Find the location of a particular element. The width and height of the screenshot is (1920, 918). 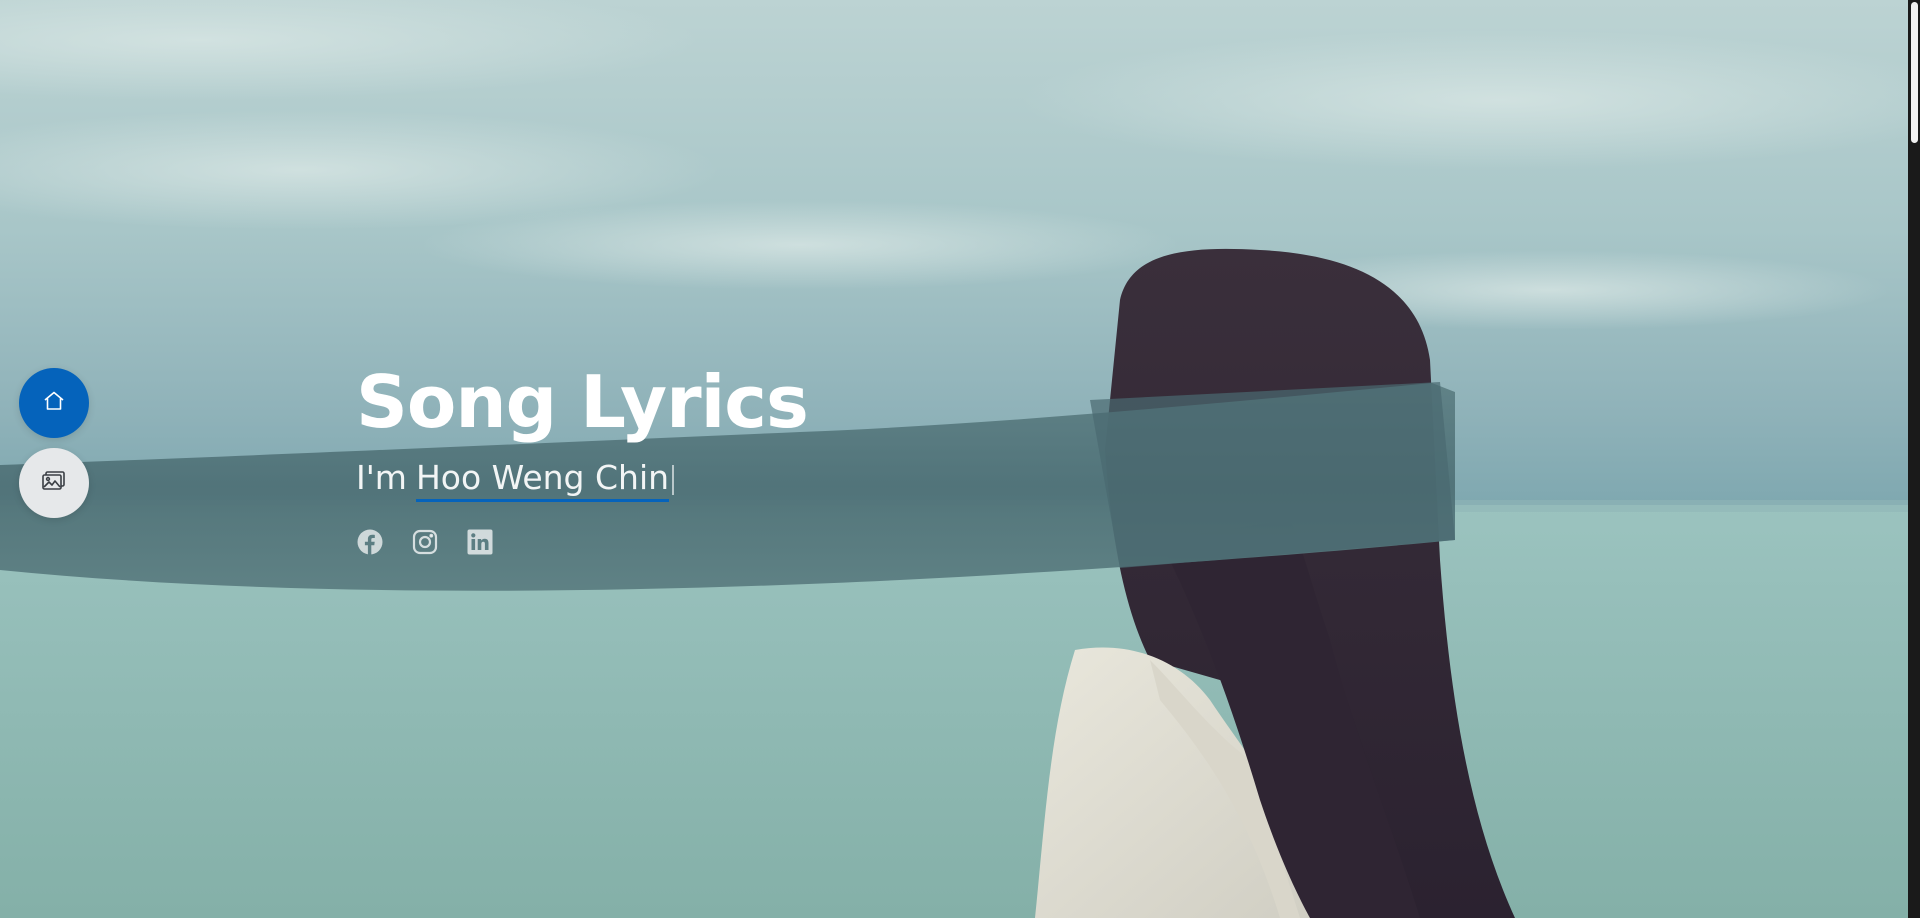

side-nav is located at coordinates (54, 443).